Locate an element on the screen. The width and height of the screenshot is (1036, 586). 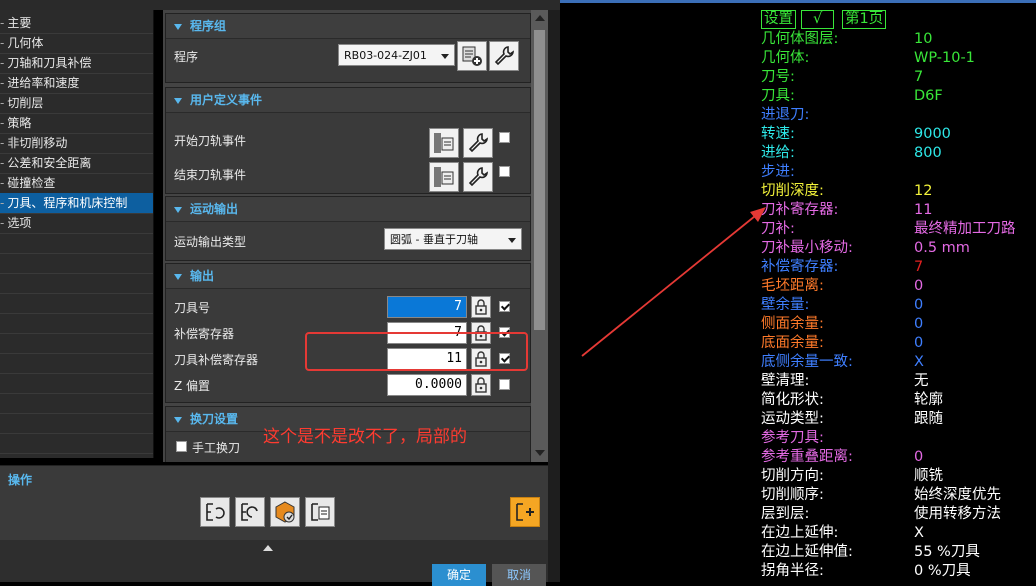
edit-program-button is located at coordinates (504, 56).